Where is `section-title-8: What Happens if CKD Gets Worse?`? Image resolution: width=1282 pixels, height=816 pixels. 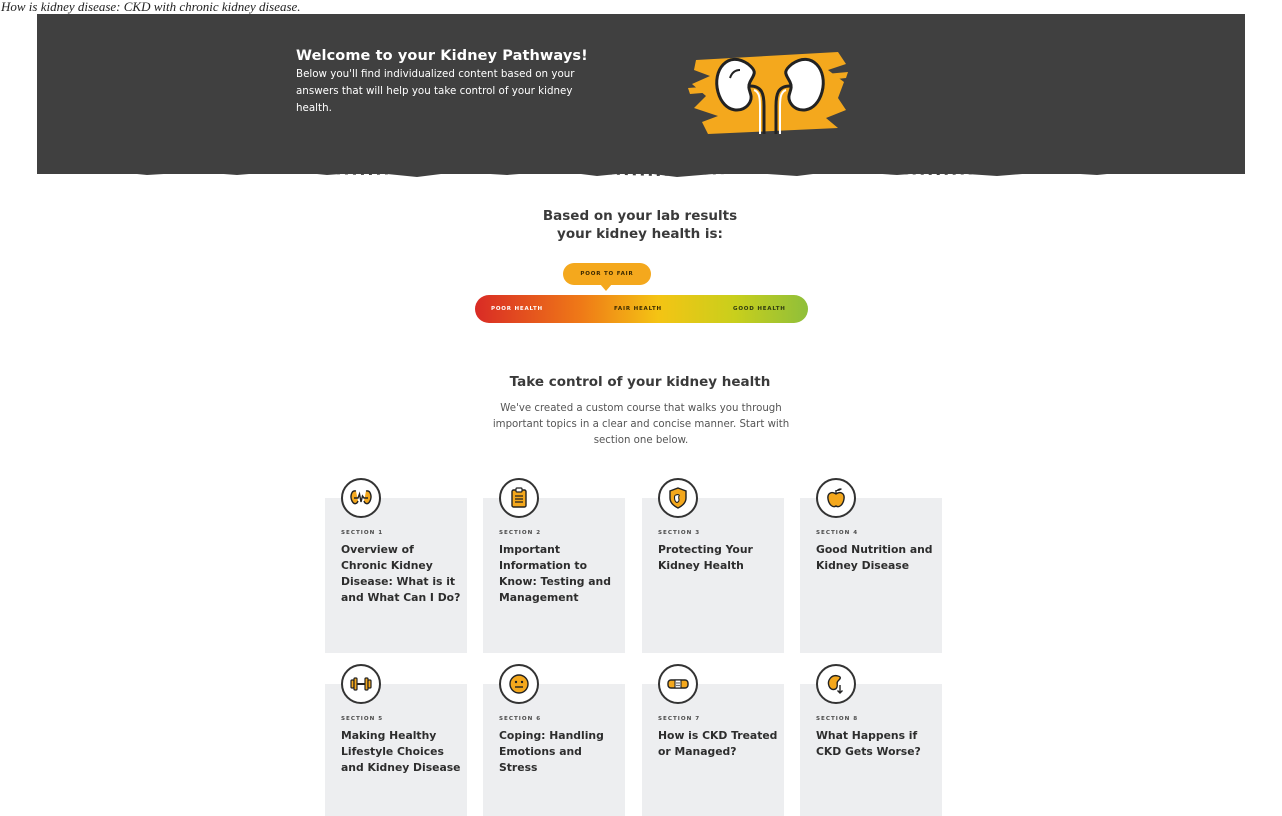 section-title-8: What Happens if CKD Gets Worse? is located at coordinates (877, 744).